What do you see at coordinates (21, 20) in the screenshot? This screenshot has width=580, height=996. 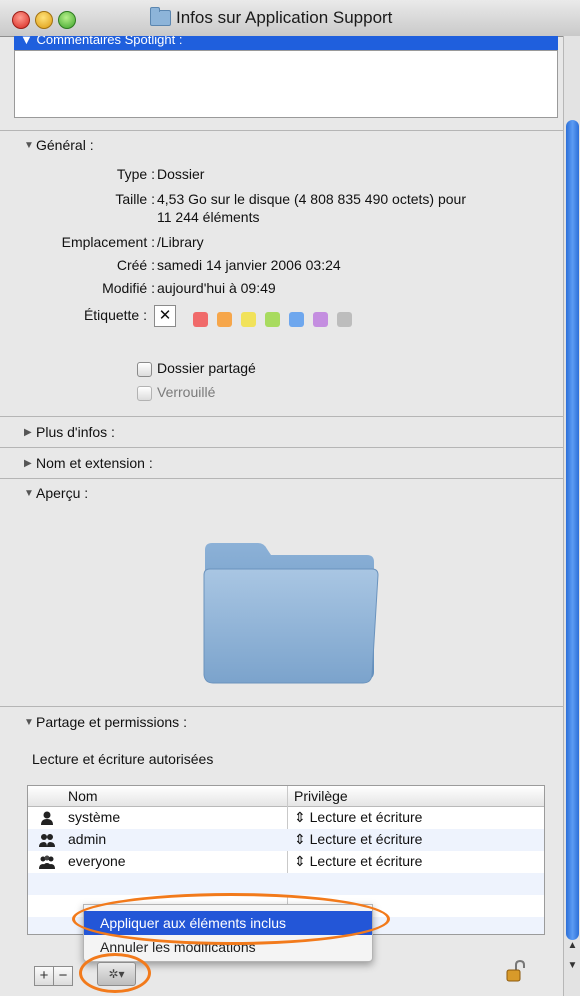 I see `close-window-button` at bounding box center [21, 20].